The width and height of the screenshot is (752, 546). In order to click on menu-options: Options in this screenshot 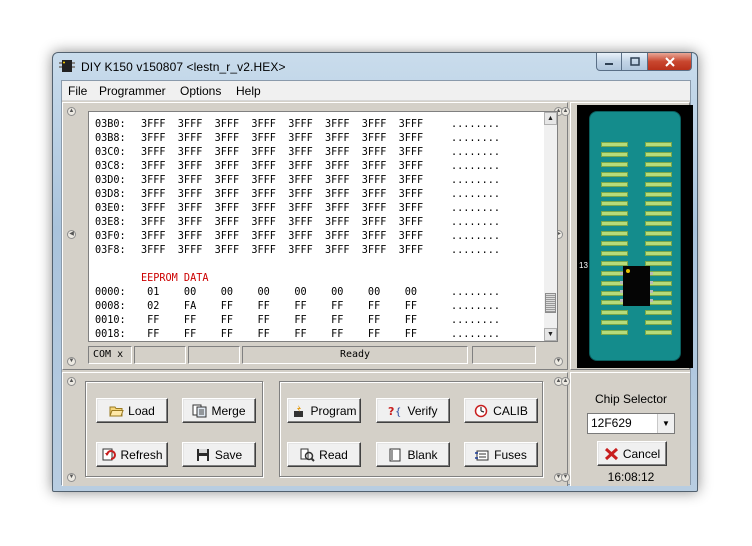, I will do `click(200, 91)`.